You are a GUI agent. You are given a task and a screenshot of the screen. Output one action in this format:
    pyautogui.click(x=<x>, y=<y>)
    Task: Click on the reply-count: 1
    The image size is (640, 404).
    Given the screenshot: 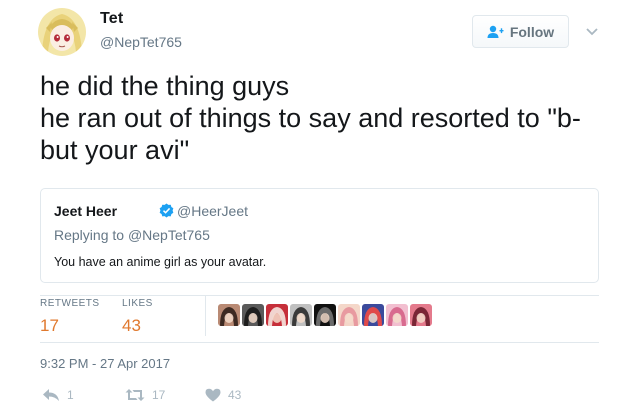 What is the action you would take?
    pyautogui.click(x=70, y=395)
    